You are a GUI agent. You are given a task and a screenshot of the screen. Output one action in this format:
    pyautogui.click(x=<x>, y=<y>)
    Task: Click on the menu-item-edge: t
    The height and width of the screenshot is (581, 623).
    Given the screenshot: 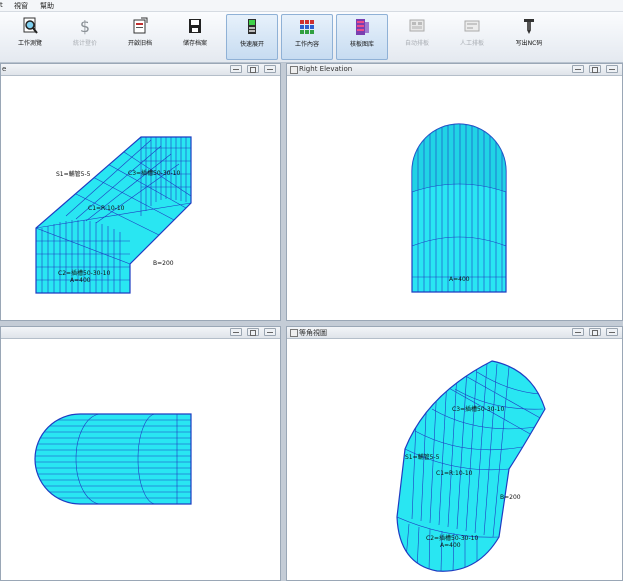 What is the action you would take?
    pyautogui.click(x=1, y=5)
    